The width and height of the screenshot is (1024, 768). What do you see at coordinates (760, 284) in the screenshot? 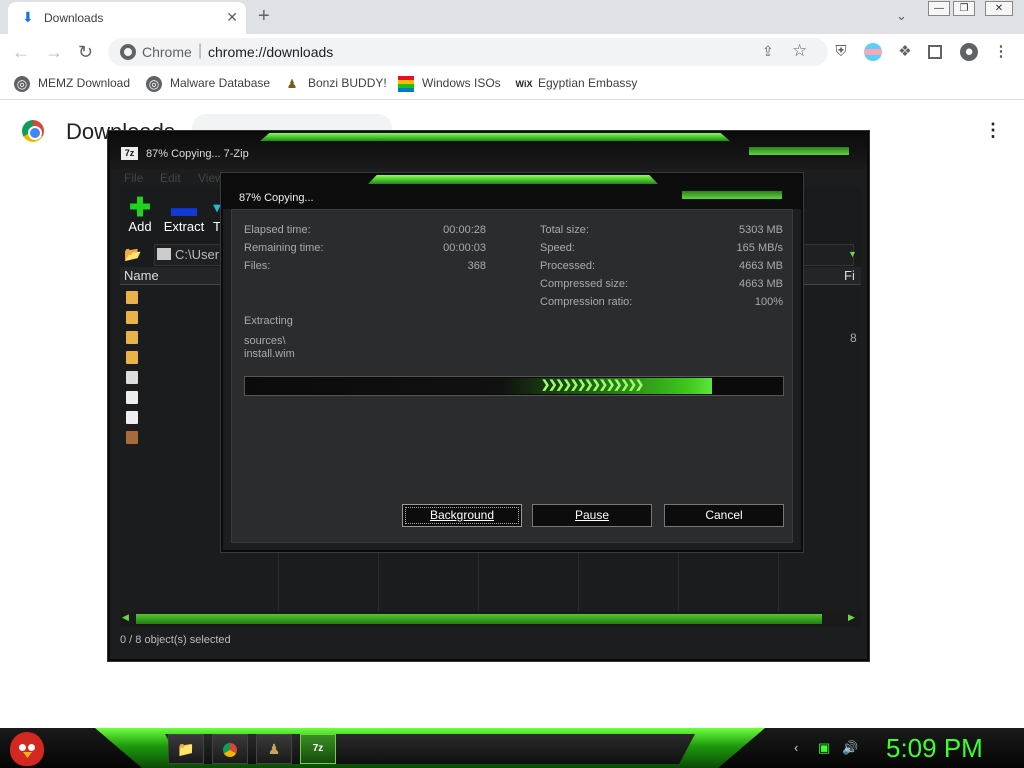
I see `compressed-size-value: 4663 MB` at bounding box center [760, 284].